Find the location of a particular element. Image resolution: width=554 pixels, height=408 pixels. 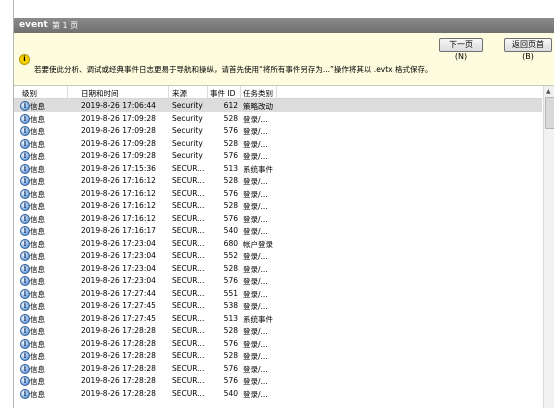

column-header-datetime: 日期和时间 is located at coordinates (100, 93).